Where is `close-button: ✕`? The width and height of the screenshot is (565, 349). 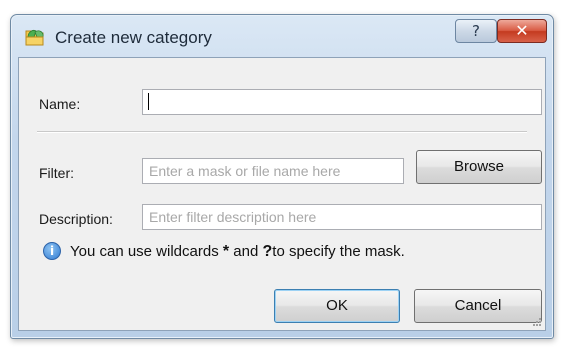
close-button: ✕ is located at coordinates (522, 31).